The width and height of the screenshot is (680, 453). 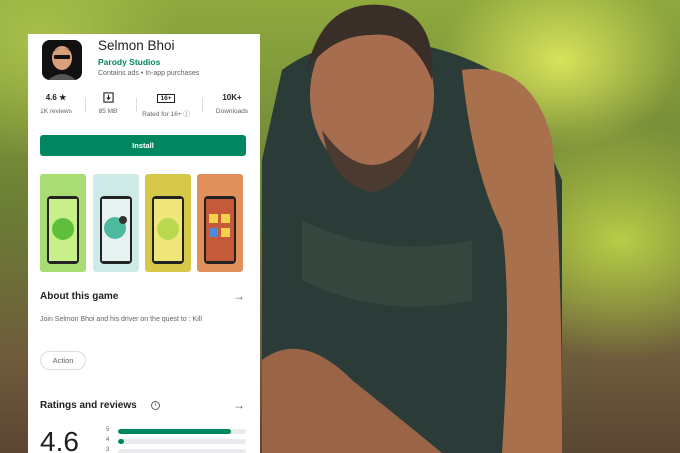 I want to click on about-arrow-icon: →, so click(x=239, y=296).